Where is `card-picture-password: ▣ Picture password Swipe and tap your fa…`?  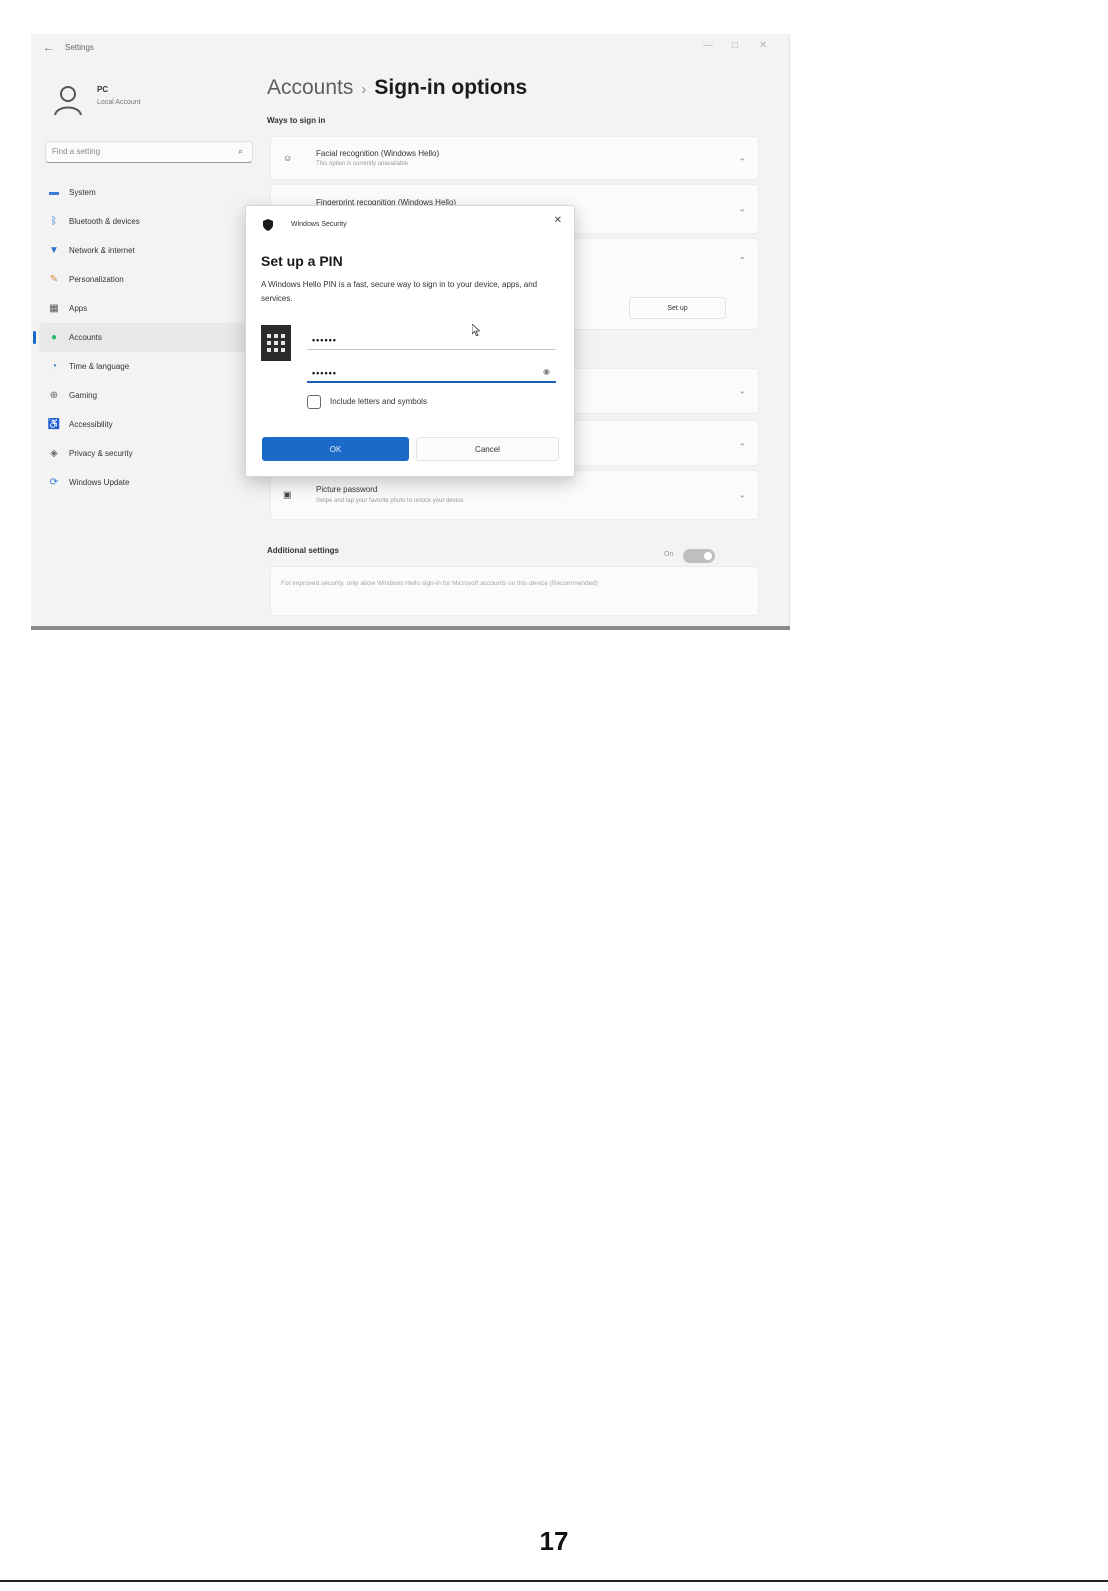 card-picture-password: ▣ Picture password Swipe and tap your fa… is located at coordinates (514, 495).